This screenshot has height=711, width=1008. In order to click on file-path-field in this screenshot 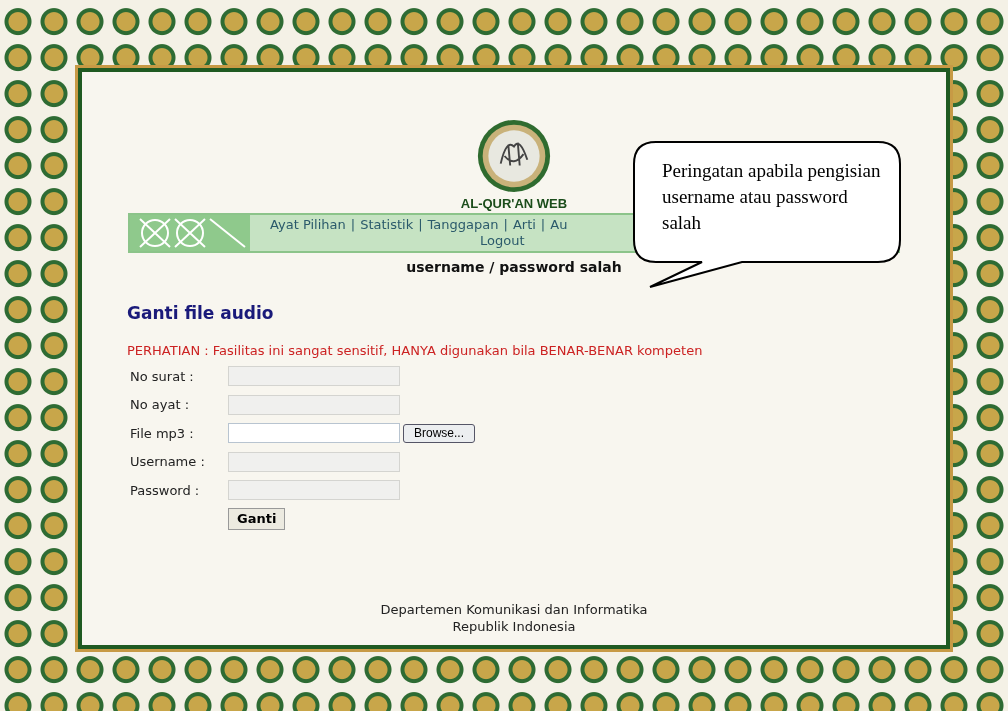, I will do `click(314, 433)`.